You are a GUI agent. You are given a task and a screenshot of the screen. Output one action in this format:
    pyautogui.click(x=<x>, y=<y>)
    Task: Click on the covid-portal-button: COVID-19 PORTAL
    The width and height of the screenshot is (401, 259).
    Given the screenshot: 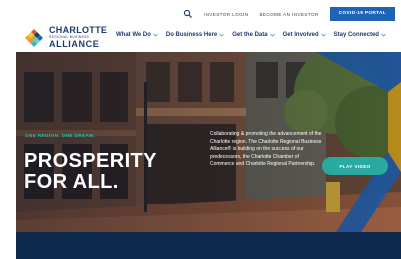 What is the action you would take?
    pyautogui.click(x=362, y=14)
    